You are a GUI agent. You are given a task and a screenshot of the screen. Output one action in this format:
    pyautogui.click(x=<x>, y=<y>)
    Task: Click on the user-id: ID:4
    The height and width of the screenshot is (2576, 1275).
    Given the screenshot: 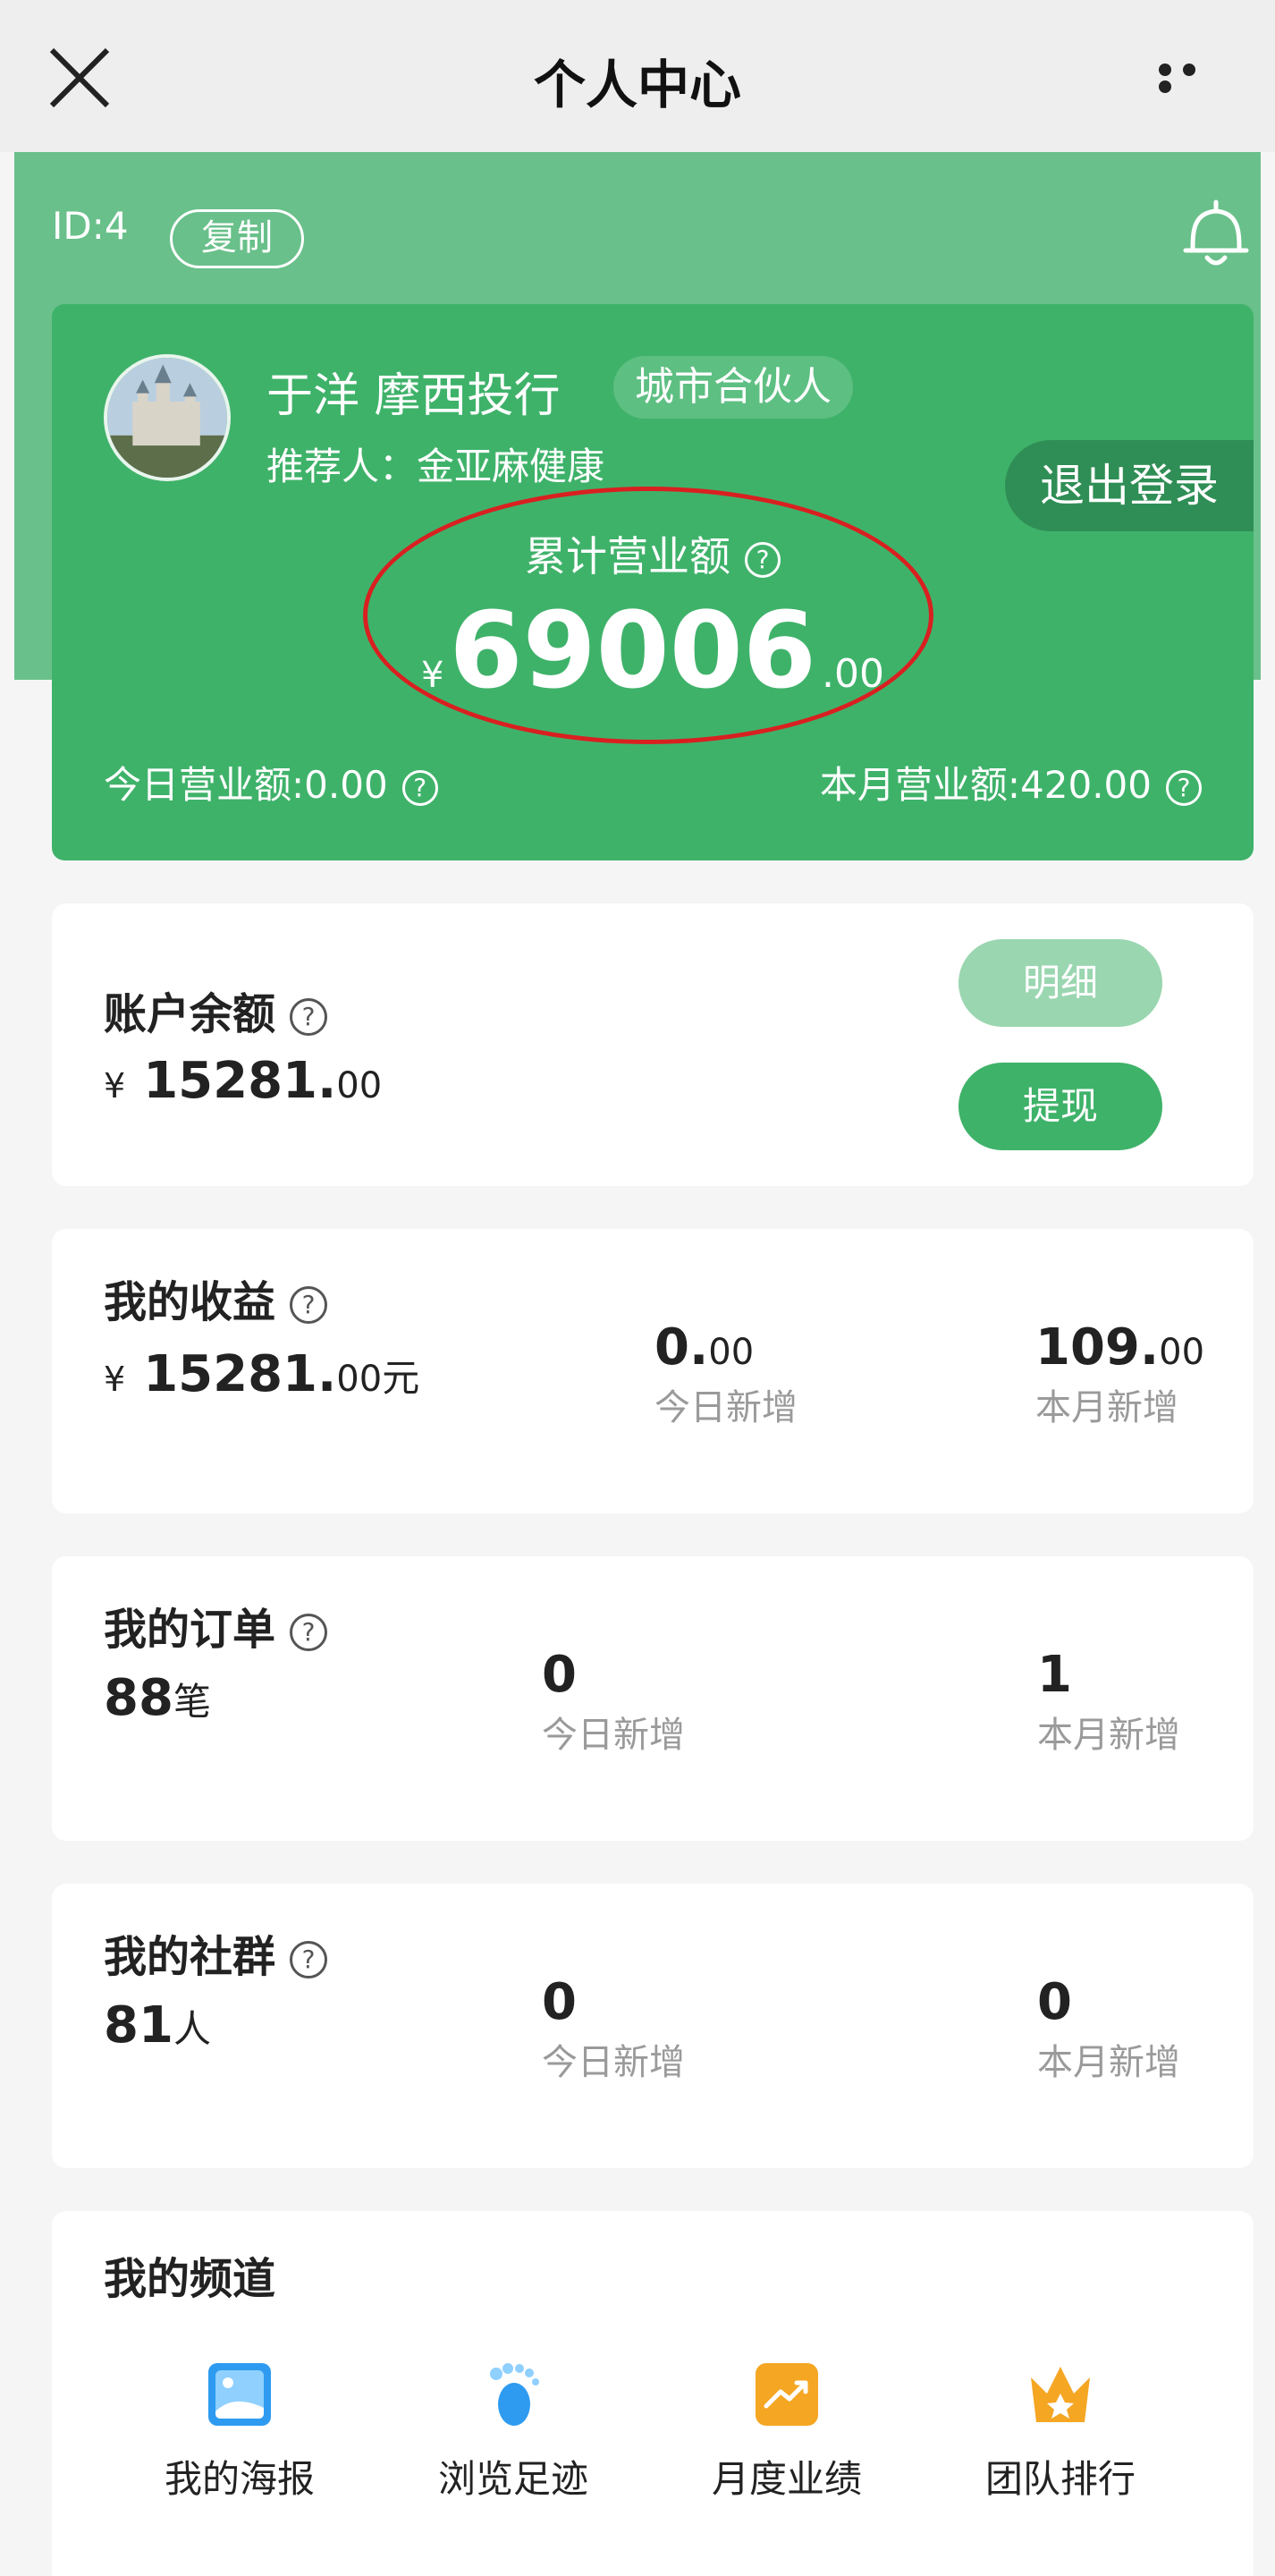 What is the action you would take?
    pyautogui.click(x=90, y=226)
    